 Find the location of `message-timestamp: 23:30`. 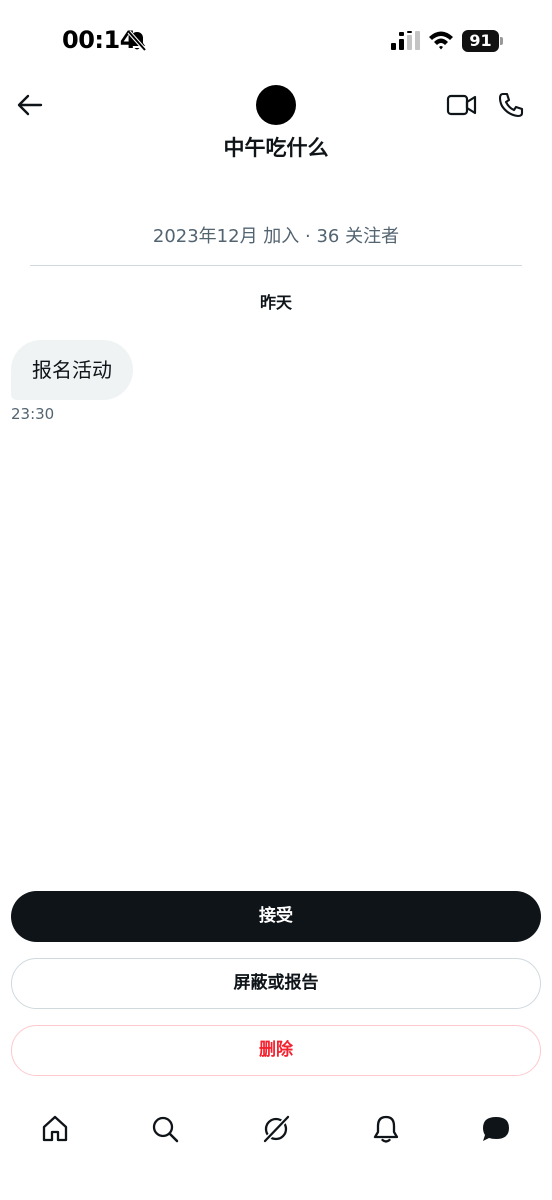

message-timestamp: 23:30 is located at coordinates (33, 414).